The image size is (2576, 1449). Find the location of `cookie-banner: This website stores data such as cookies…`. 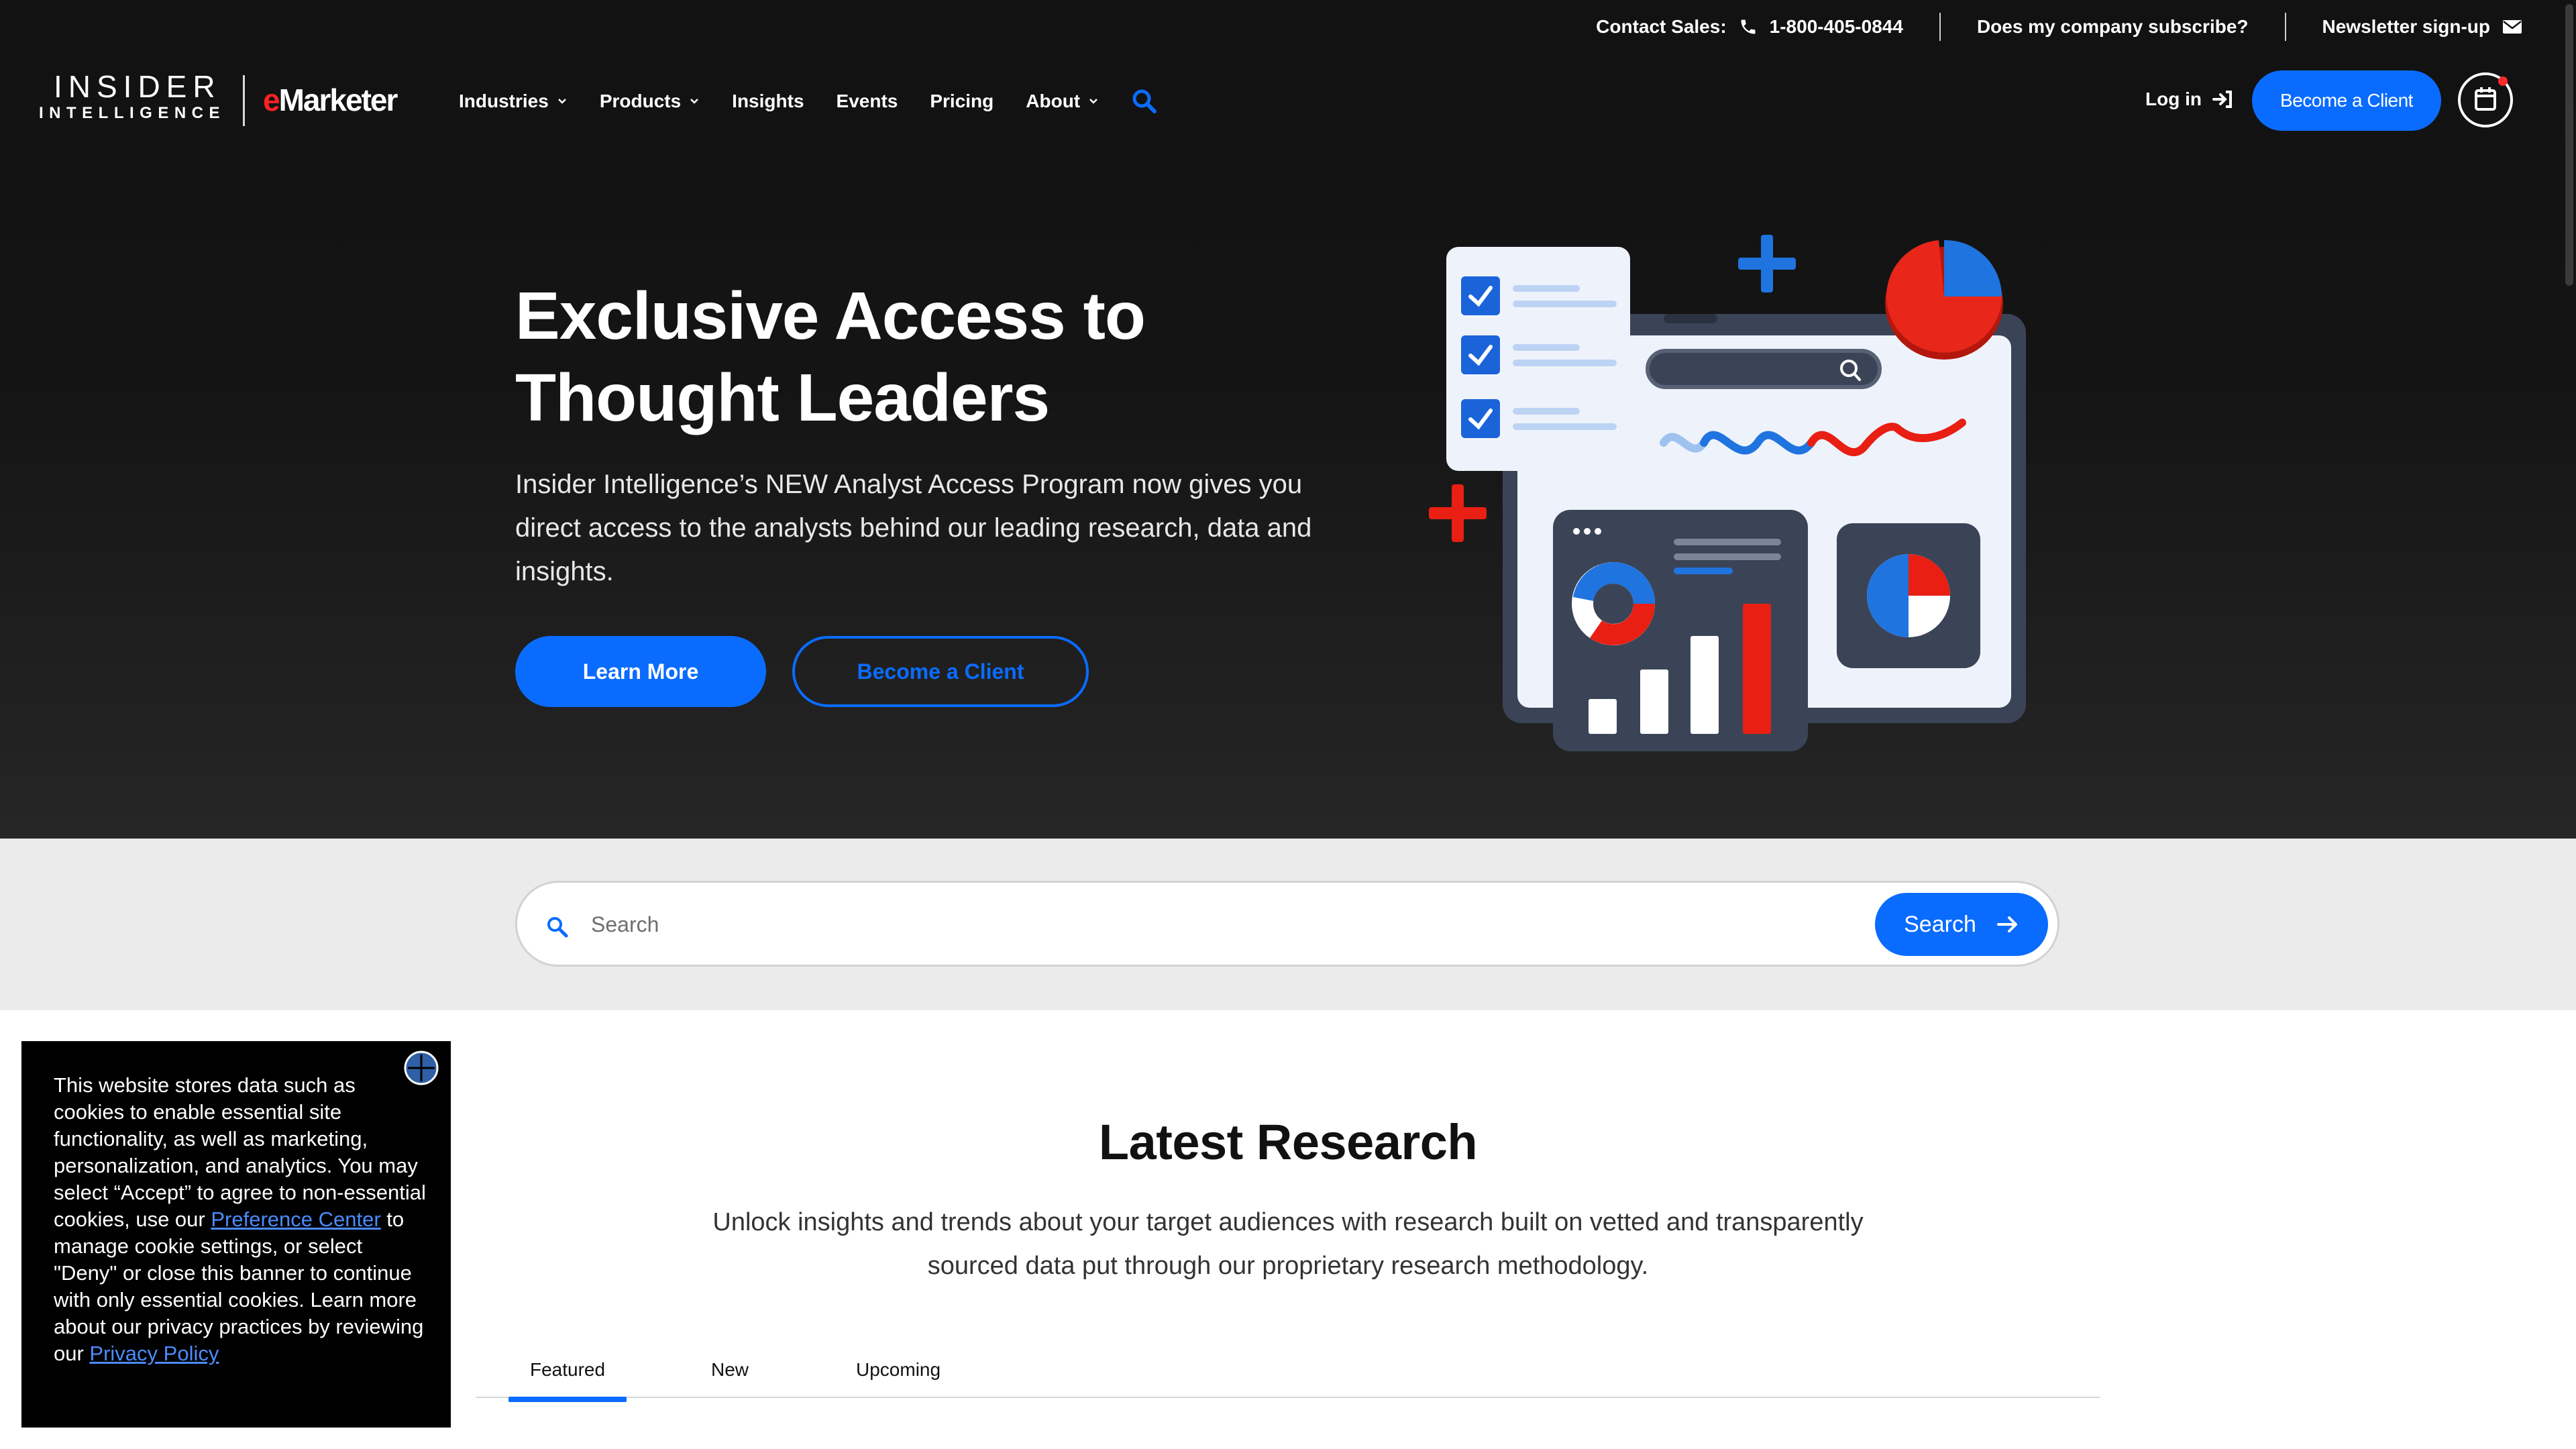

cookie-banner: This website stores data such as cookies… is located at coordinates (236, 1234).